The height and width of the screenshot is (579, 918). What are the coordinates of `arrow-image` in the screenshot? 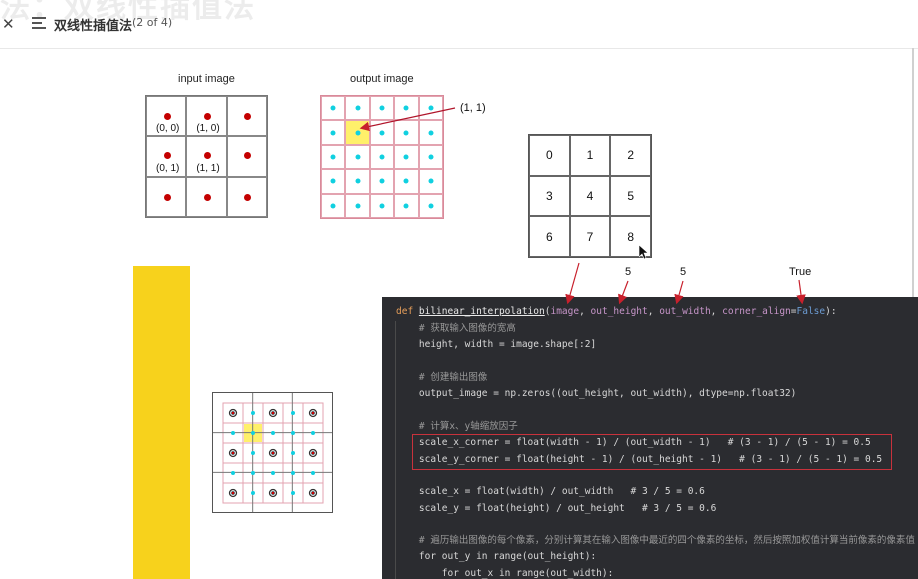 It's located at (572, 283).